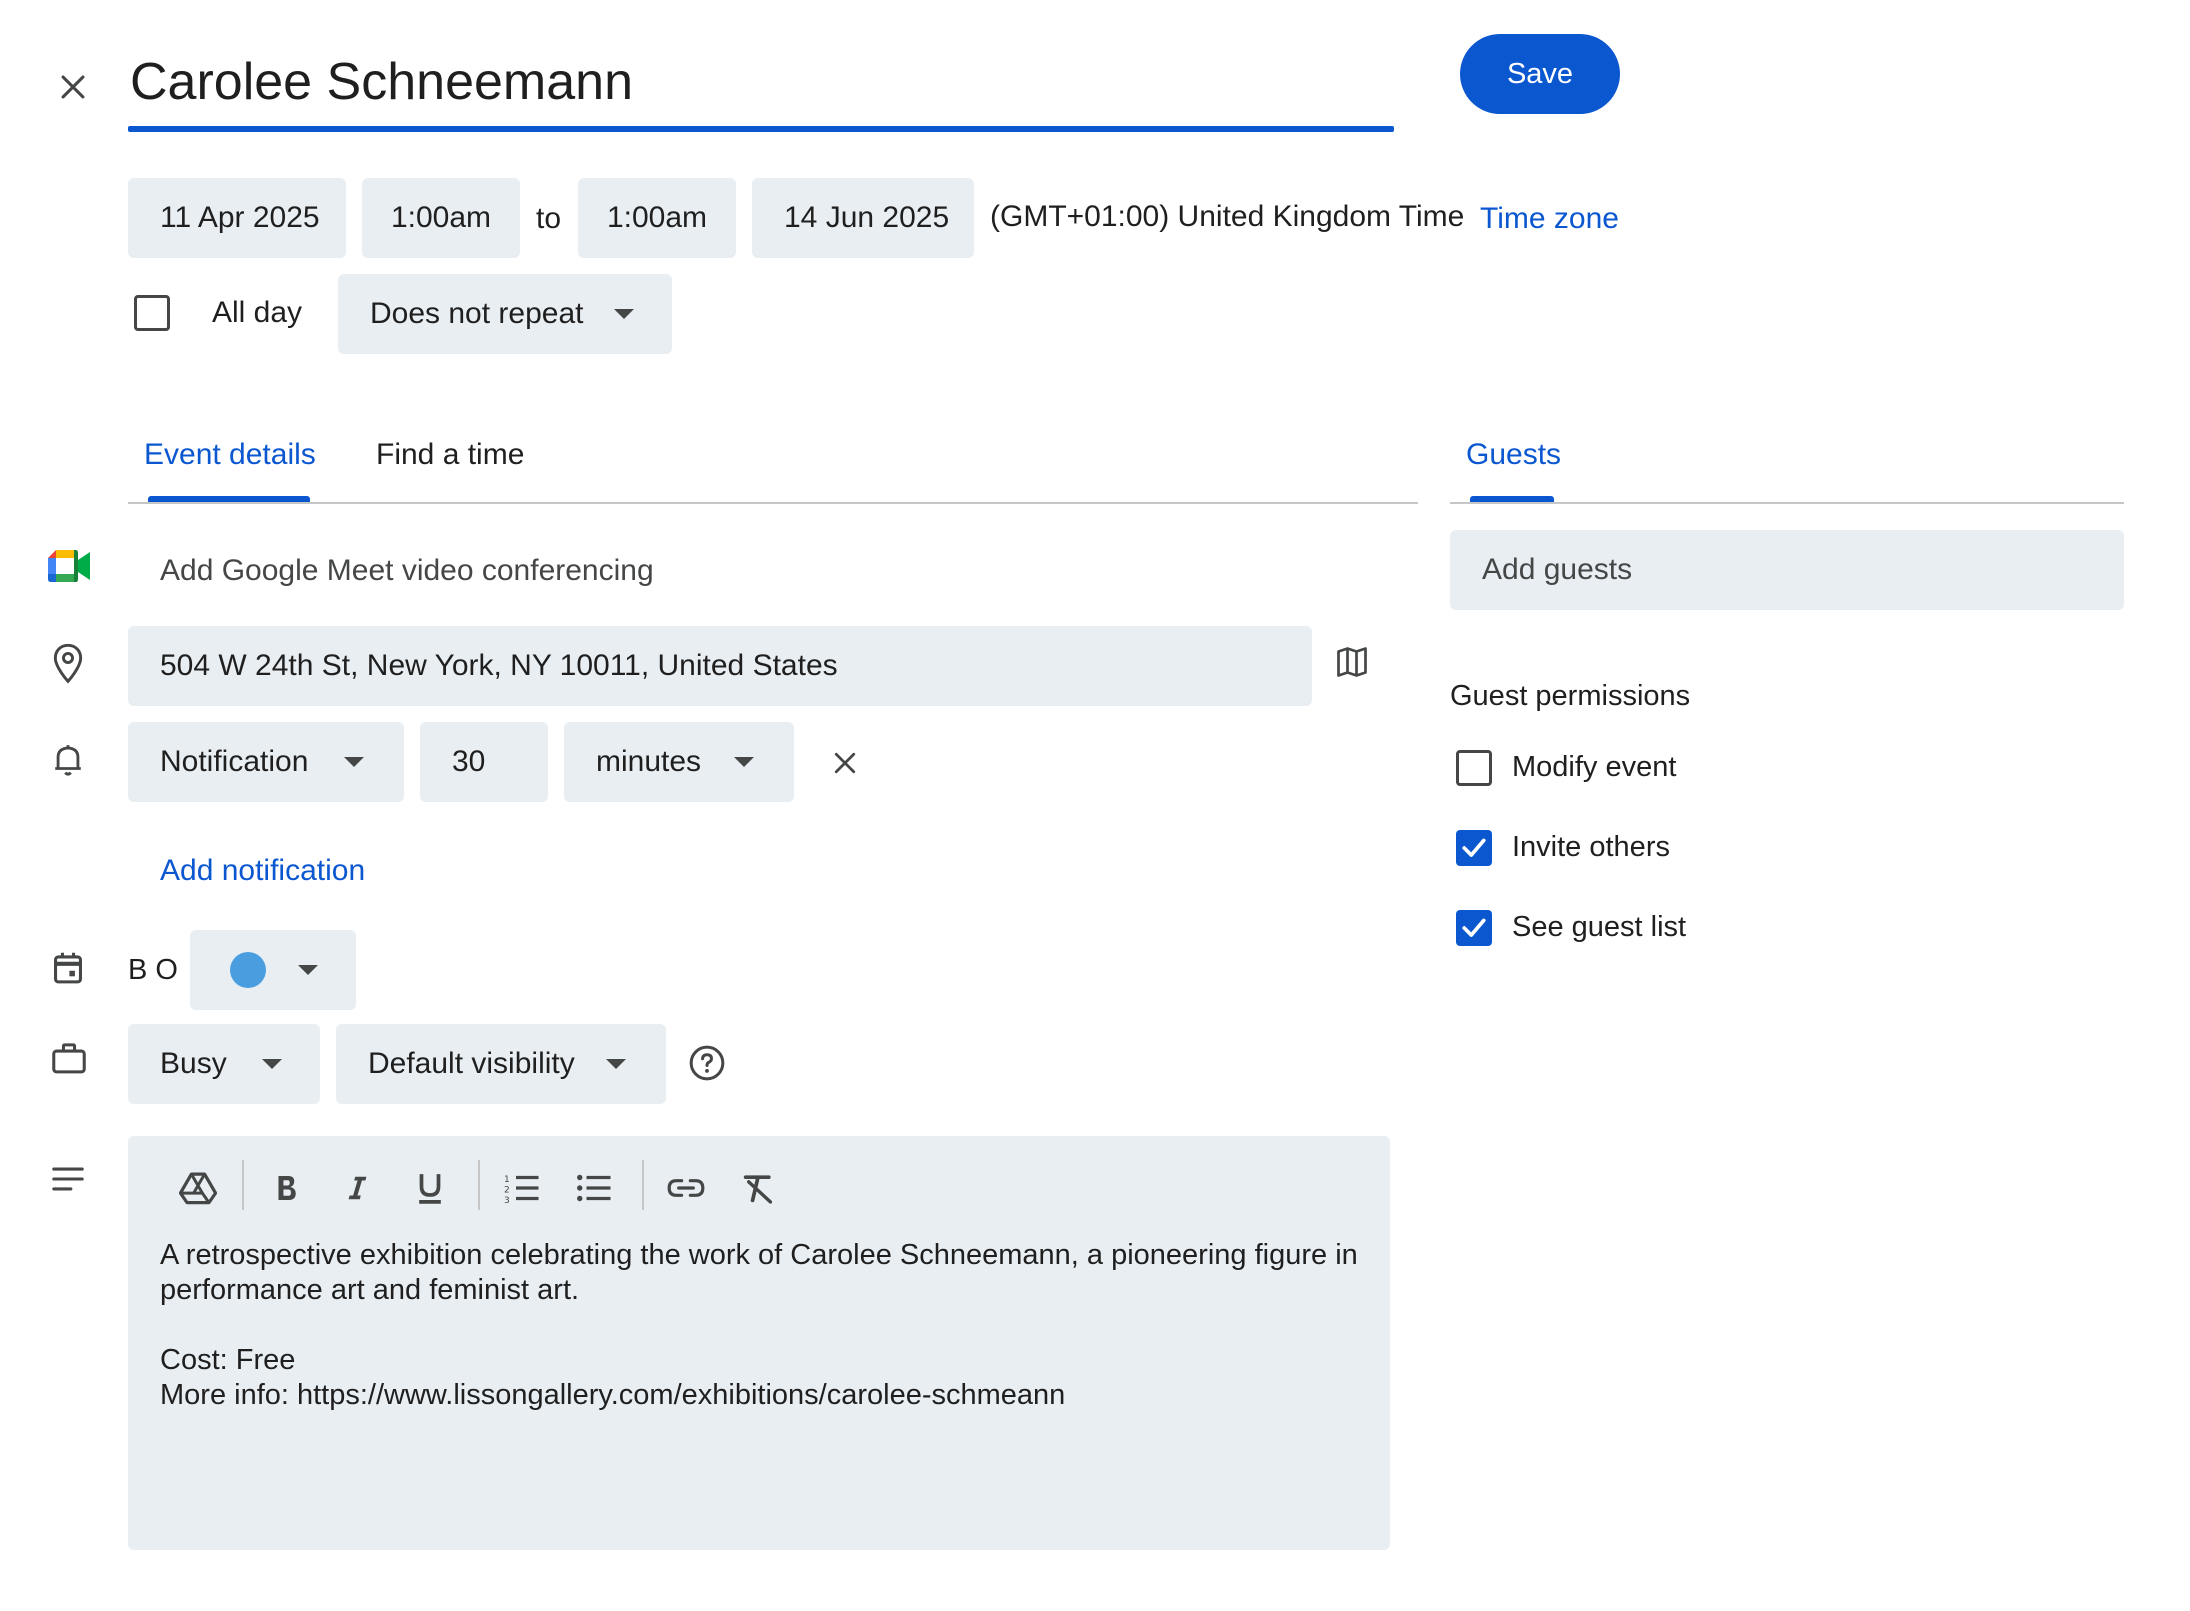  What do you see at coordinates (477, 313) in the screenshot?
I see `repeat-text: Does not repeat` at bounding box center [477, 313].